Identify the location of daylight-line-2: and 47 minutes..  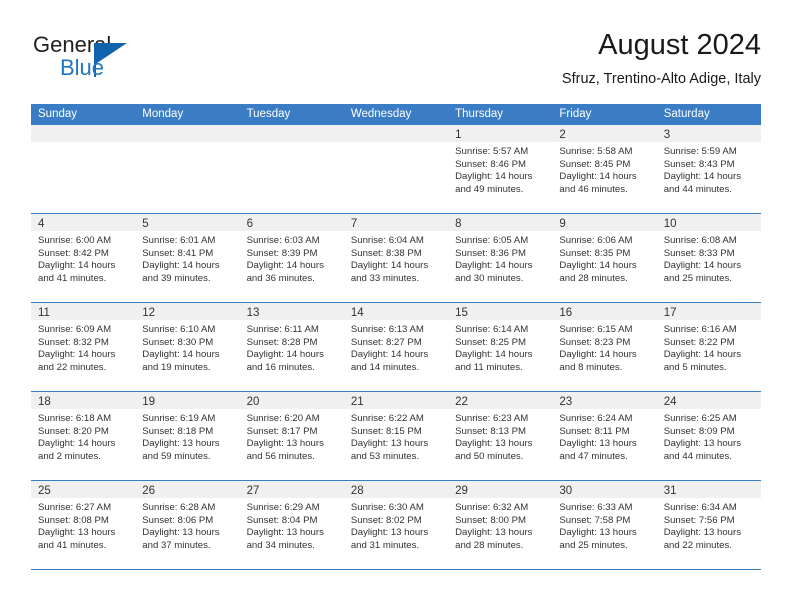
(593, 456).